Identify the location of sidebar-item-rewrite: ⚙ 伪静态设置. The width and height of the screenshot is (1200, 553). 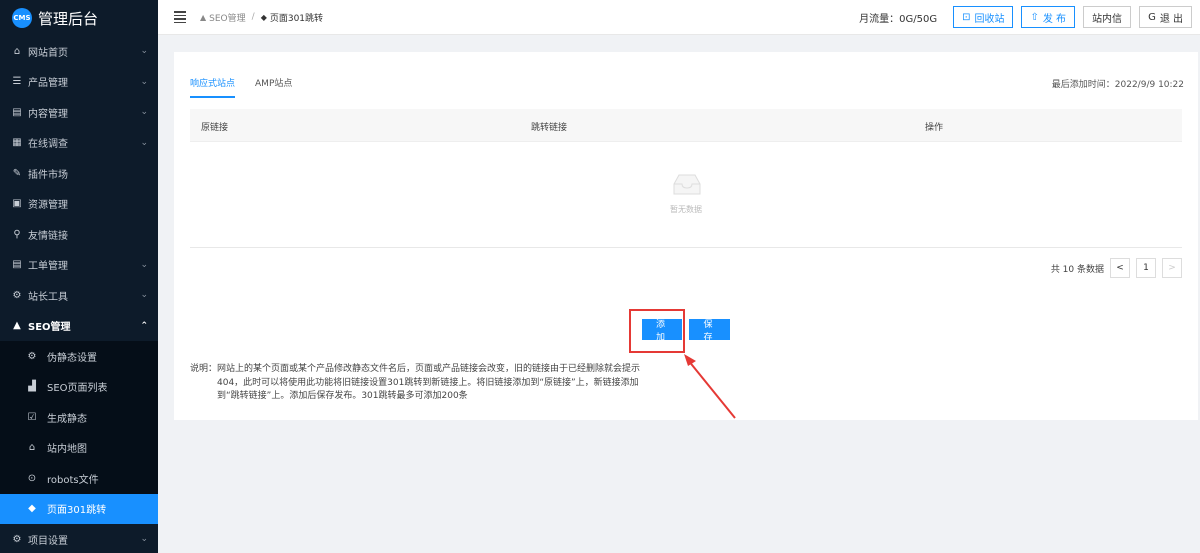
(79, 356).